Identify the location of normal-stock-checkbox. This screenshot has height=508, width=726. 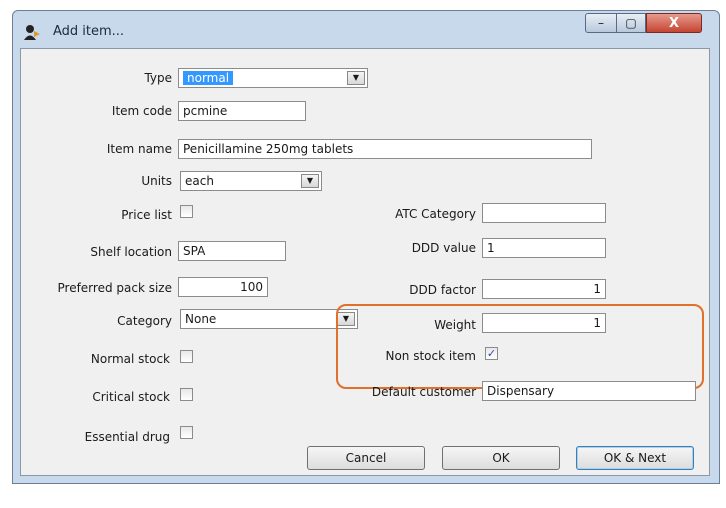
(186, 356).